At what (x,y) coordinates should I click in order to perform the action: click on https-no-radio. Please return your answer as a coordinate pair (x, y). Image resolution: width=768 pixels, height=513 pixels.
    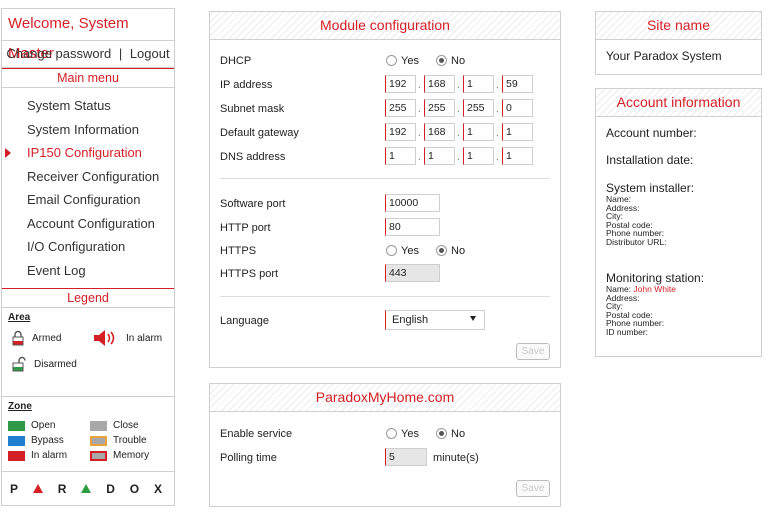
    Looking at the image, I should click on (442, 250).